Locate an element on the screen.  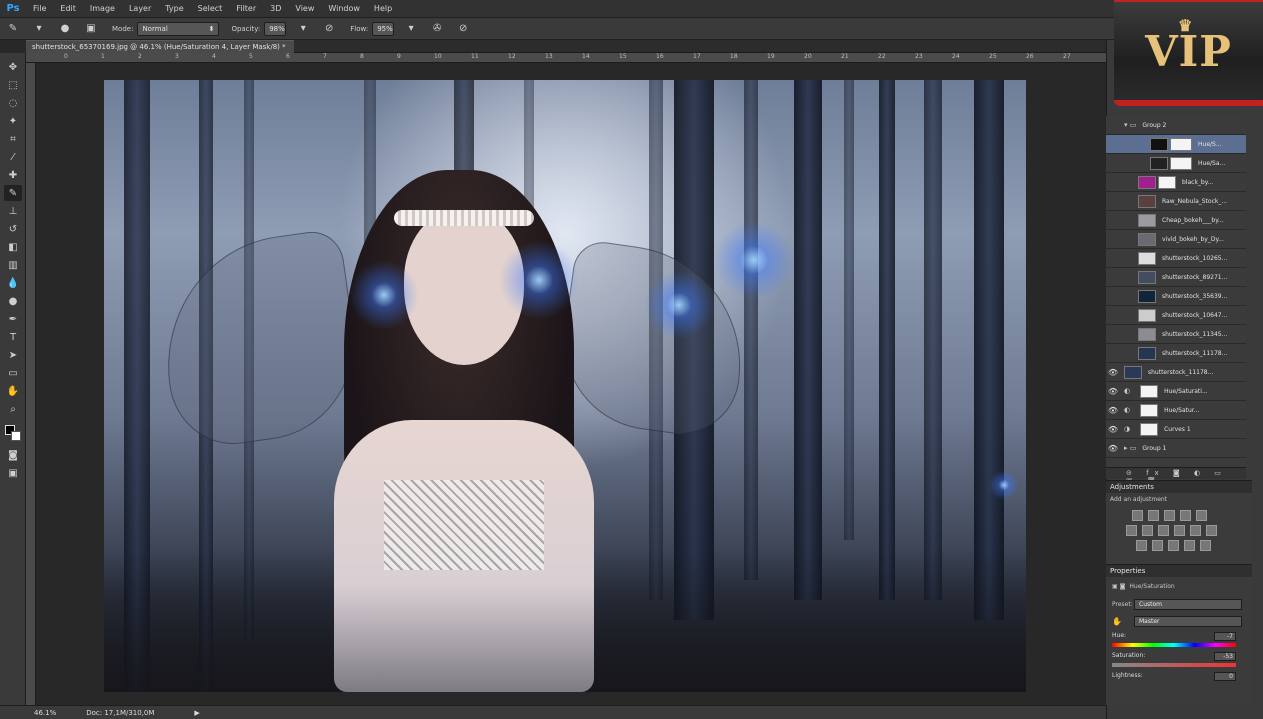
flow-input: 95% is located at coordinates (383, 28).